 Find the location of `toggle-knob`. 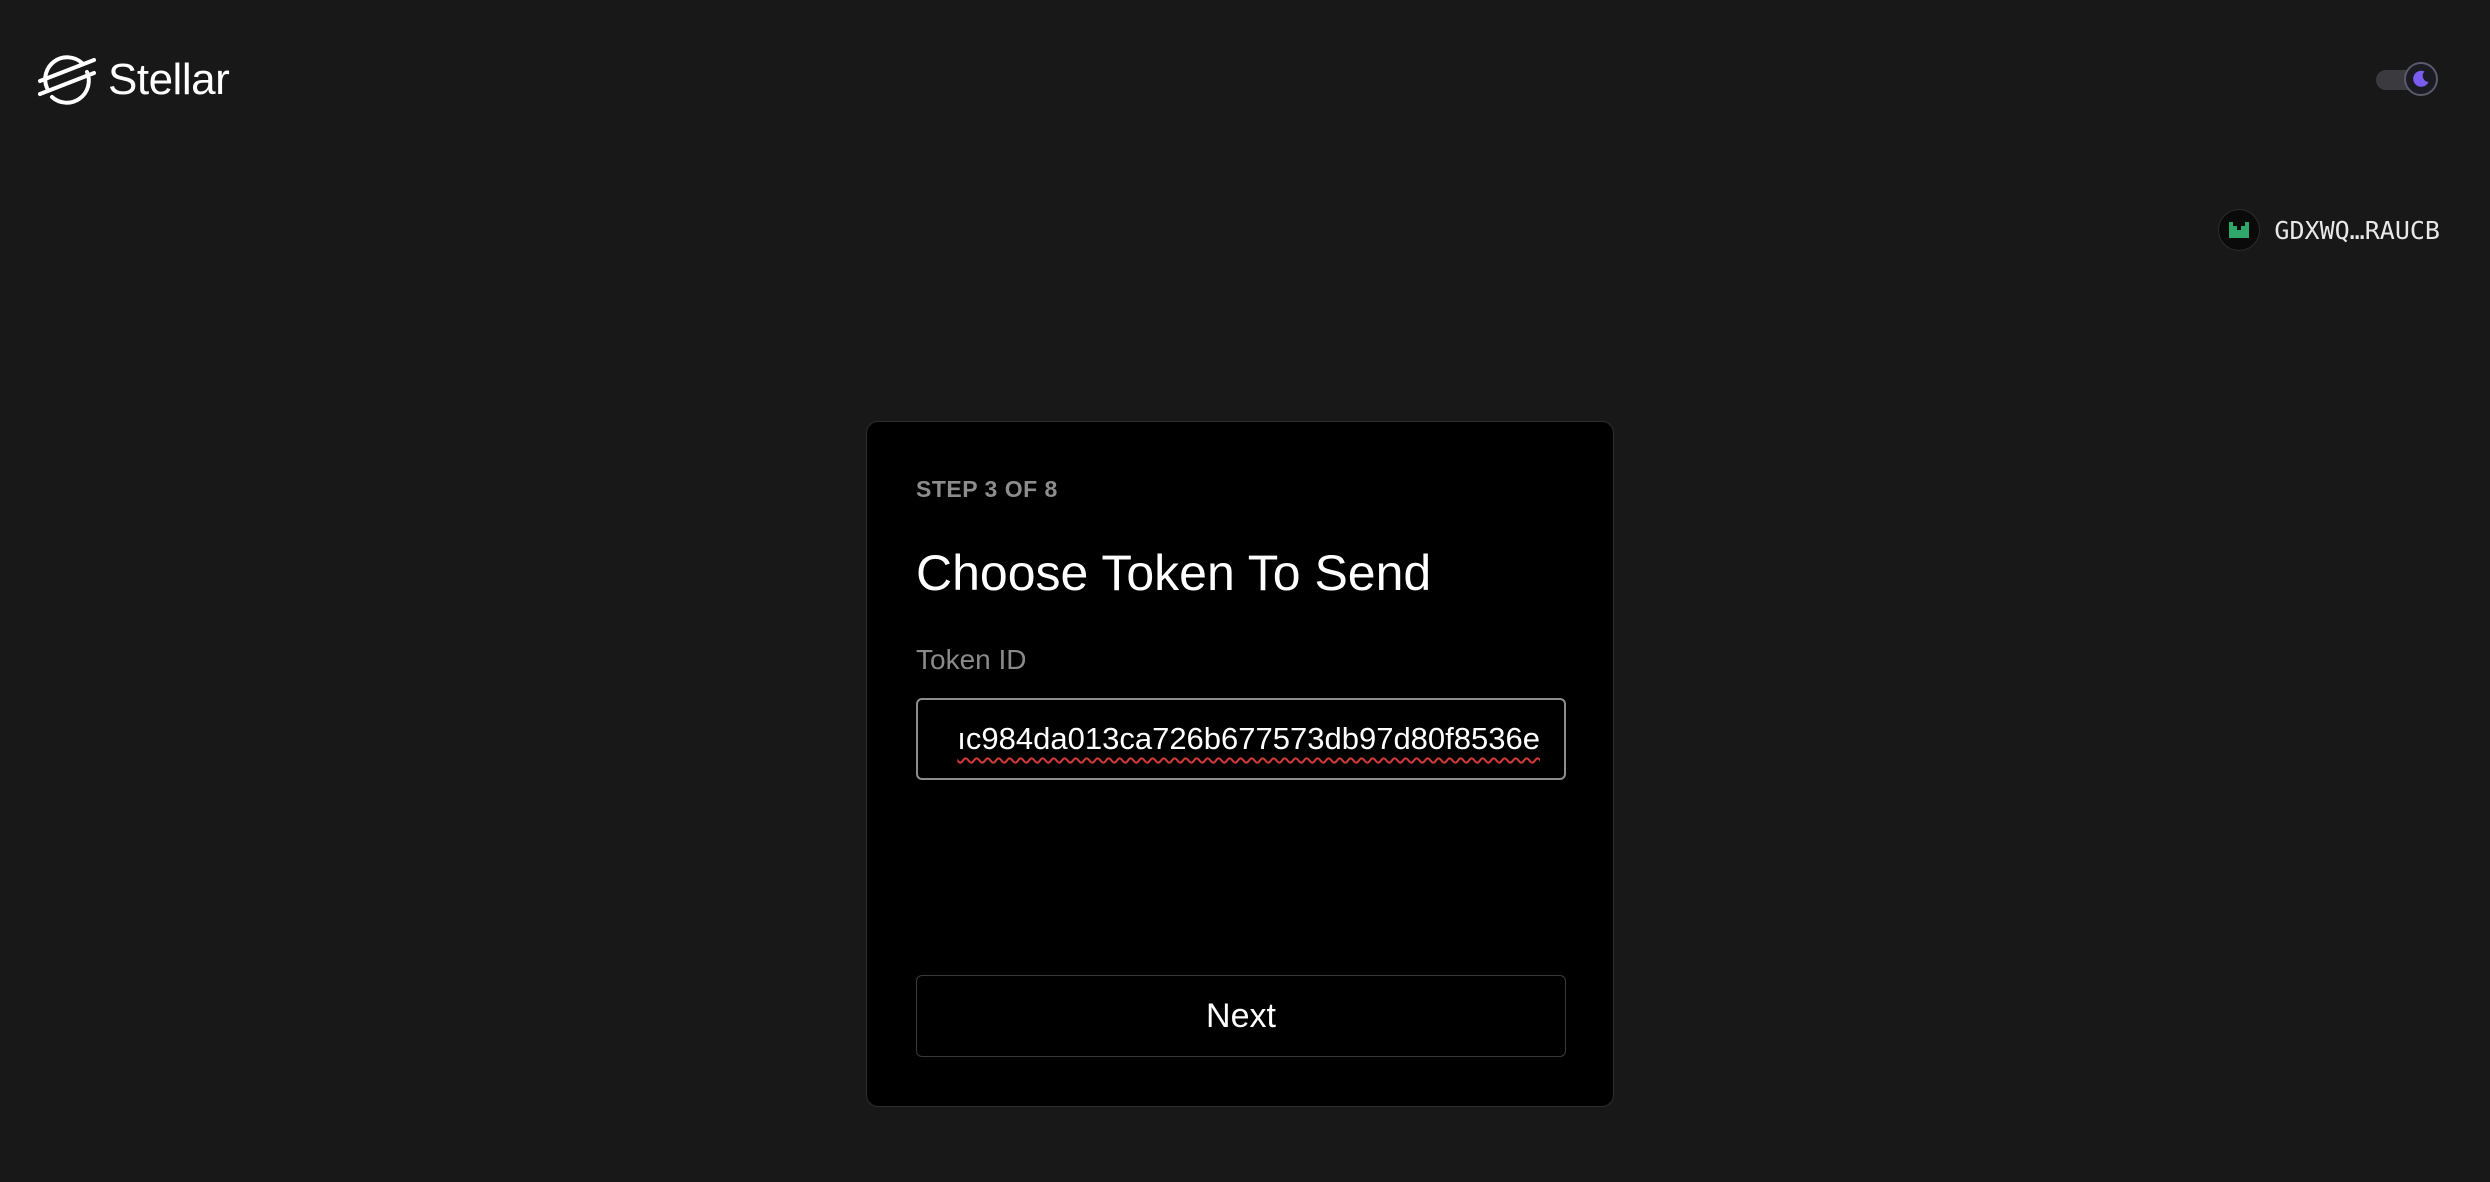

toggle-knob is located at coordinates (2421, 79).